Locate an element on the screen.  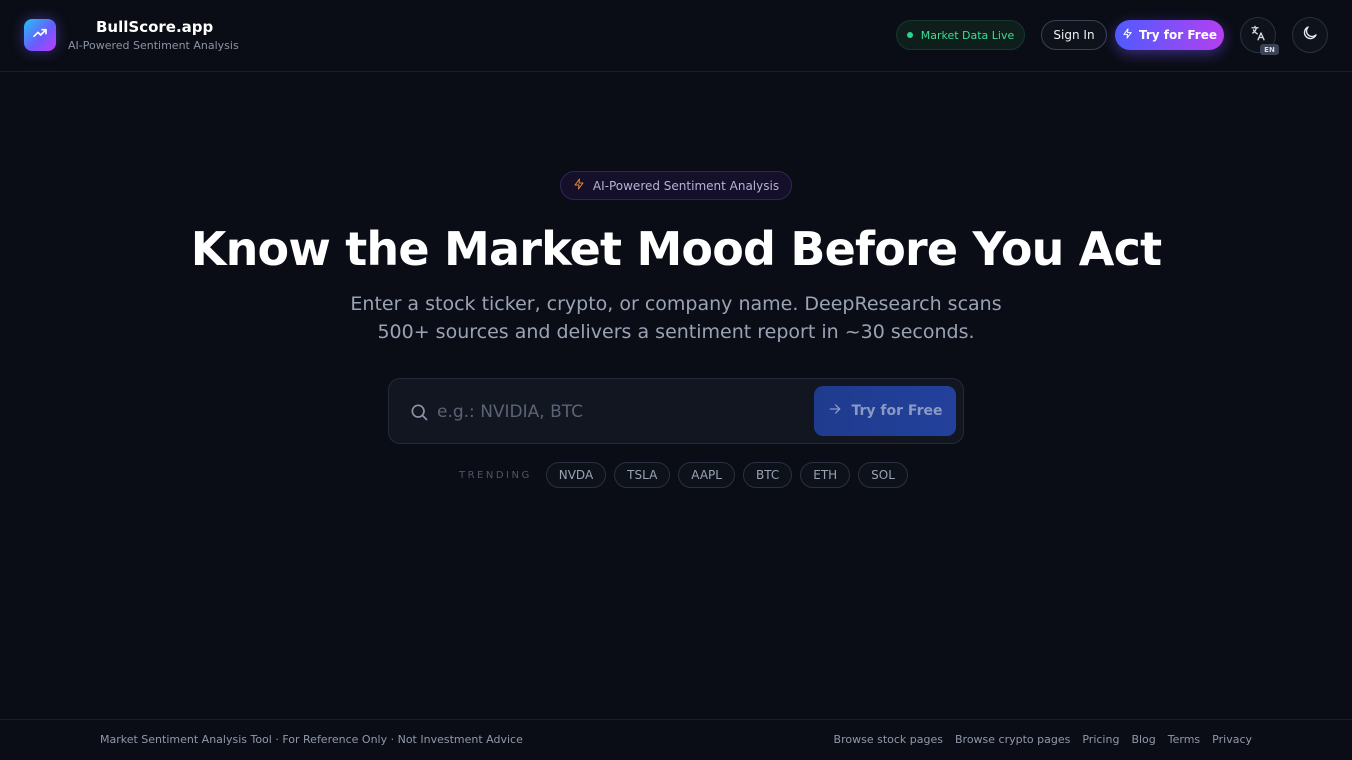
trending-label: TRENDING is located at coordinates (495, 475).